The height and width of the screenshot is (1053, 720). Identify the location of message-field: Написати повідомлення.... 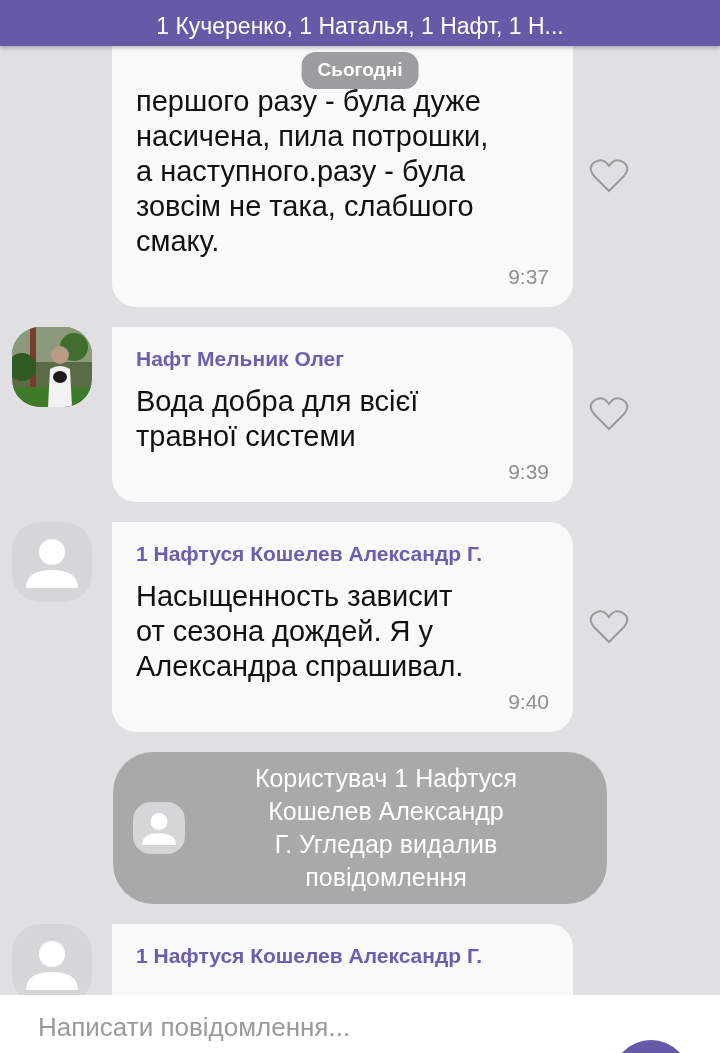
(360, 1024).